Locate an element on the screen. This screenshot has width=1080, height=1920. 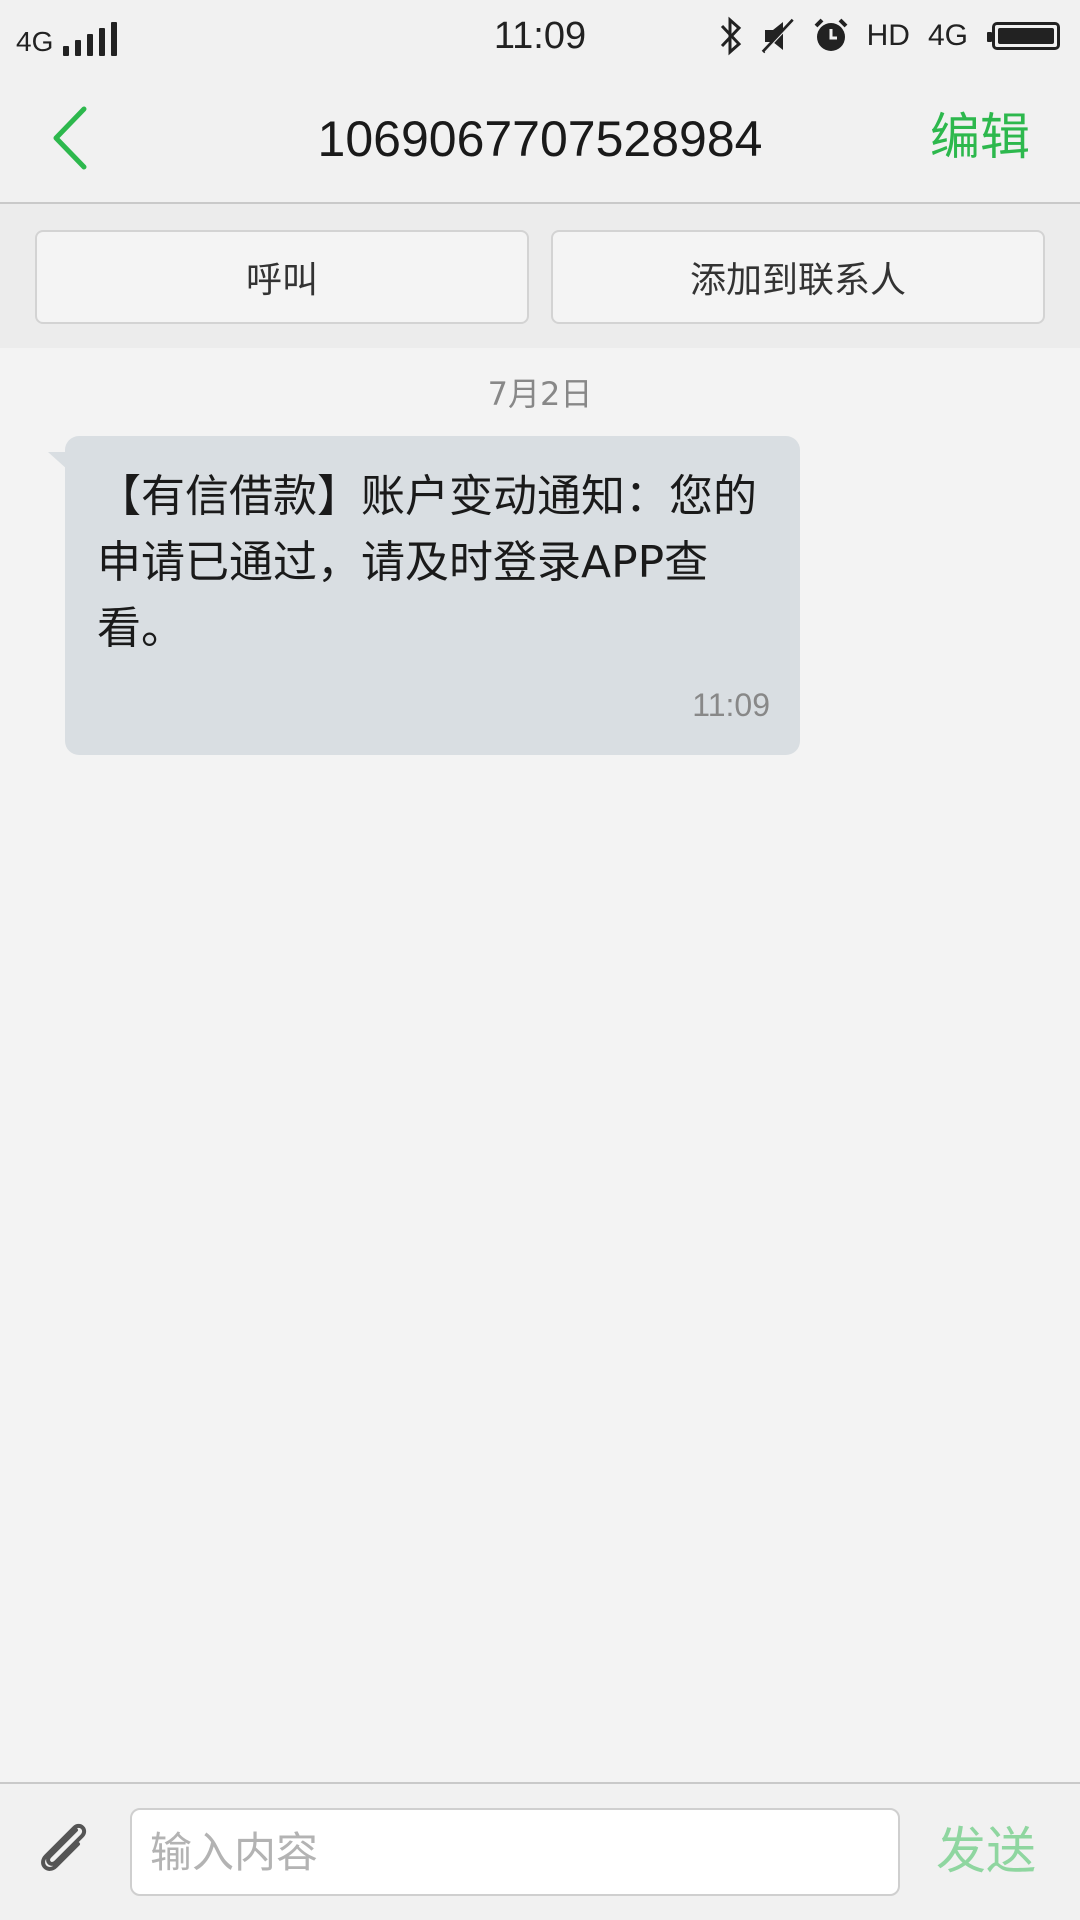
status-icons-right: HD 4G is located at coordinates (889, 36).